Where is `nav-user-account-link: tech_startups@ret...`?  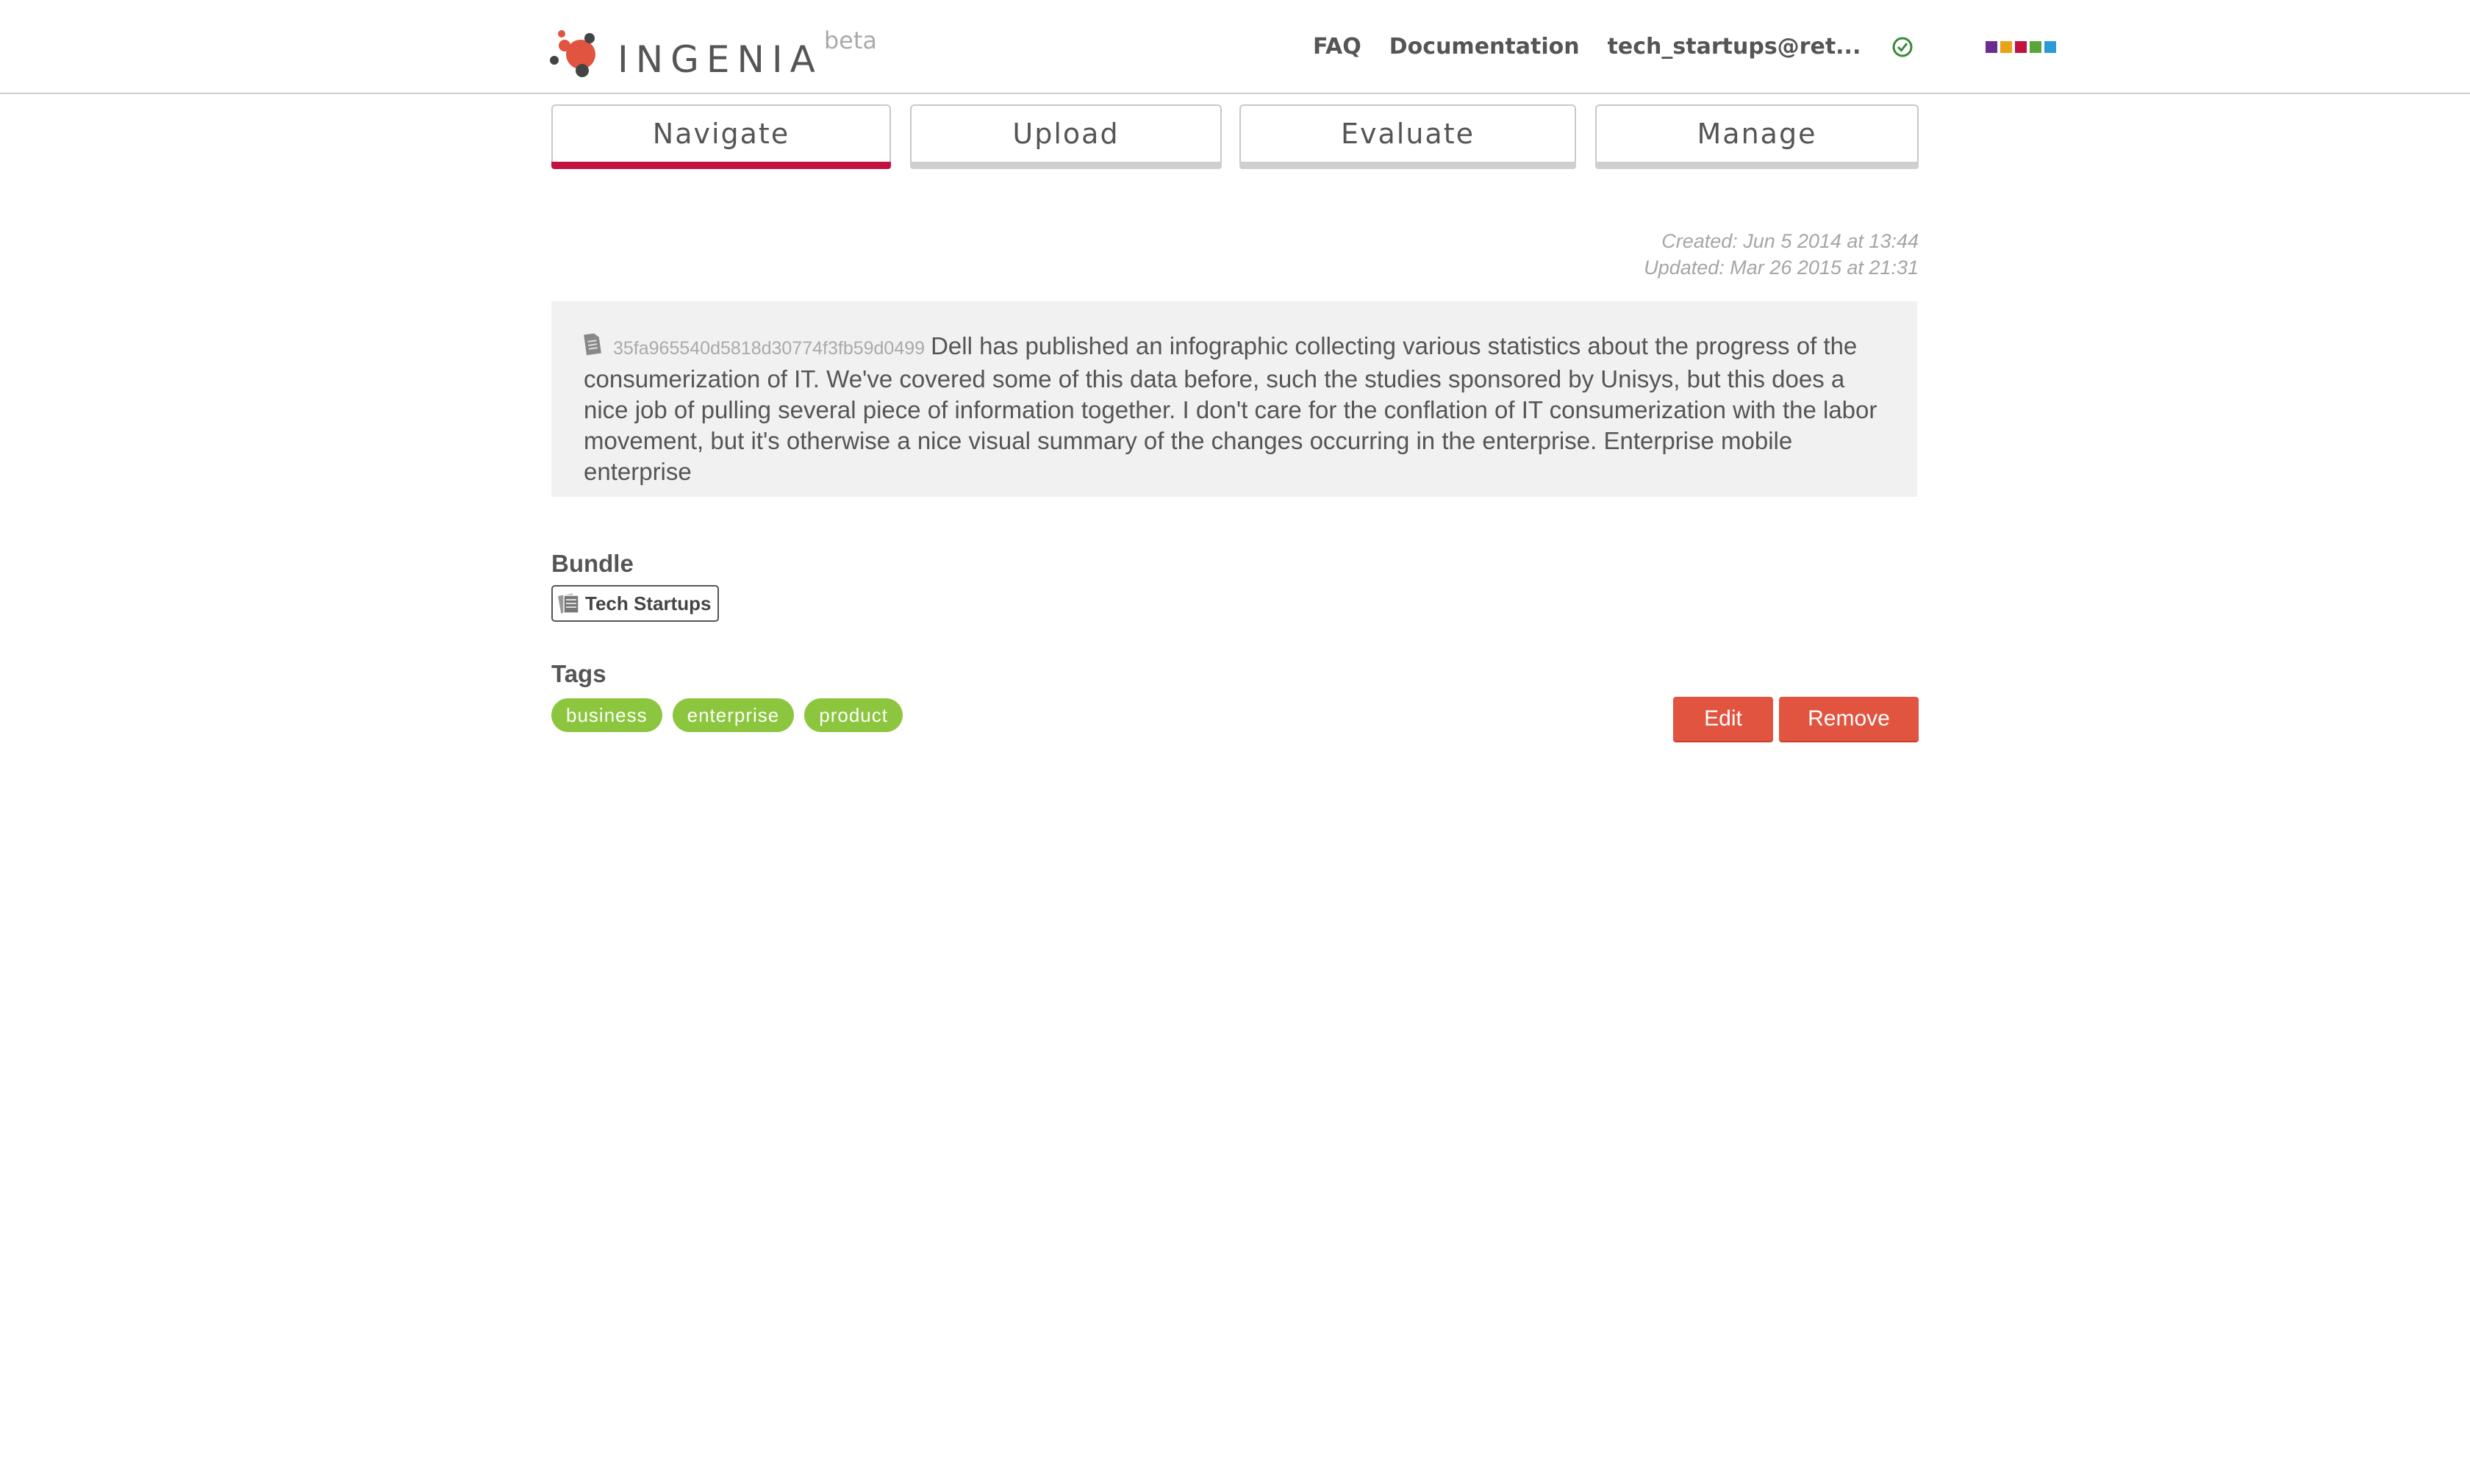 nav-user-account-link: tech_startups@ret... is located at coordinates (1734, 47).